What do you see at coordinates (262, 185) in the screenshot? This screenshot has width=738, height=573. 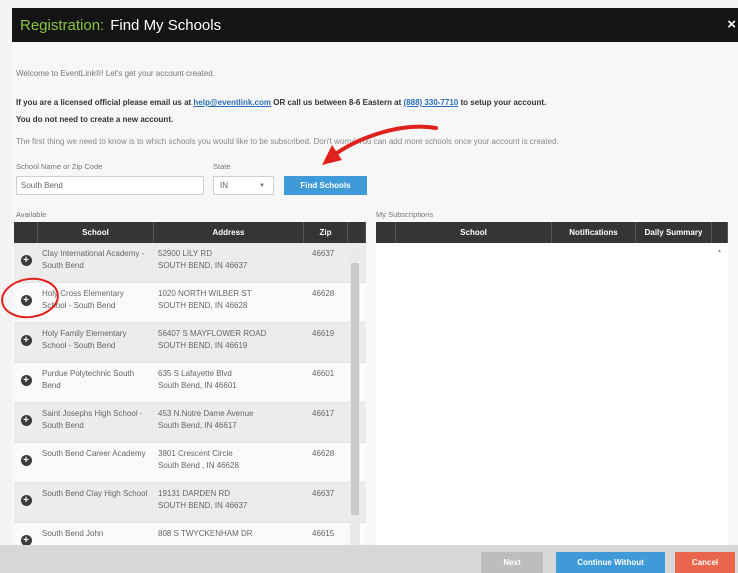 I see `caret-down-icon: ▼` at bounding box center [262, 185].